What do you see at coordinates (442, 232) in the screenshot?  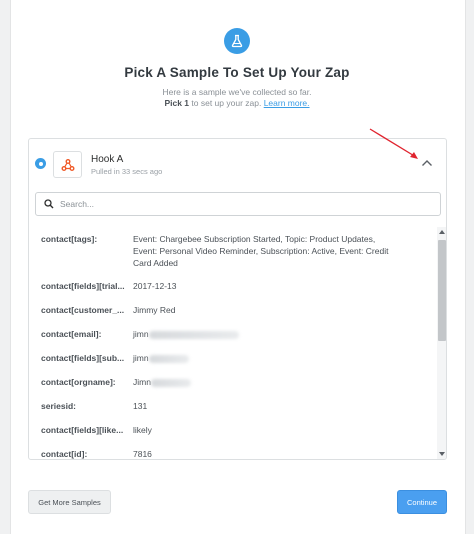 I see `scroll-up-arrow-icon` at bounding box center [442, 232].